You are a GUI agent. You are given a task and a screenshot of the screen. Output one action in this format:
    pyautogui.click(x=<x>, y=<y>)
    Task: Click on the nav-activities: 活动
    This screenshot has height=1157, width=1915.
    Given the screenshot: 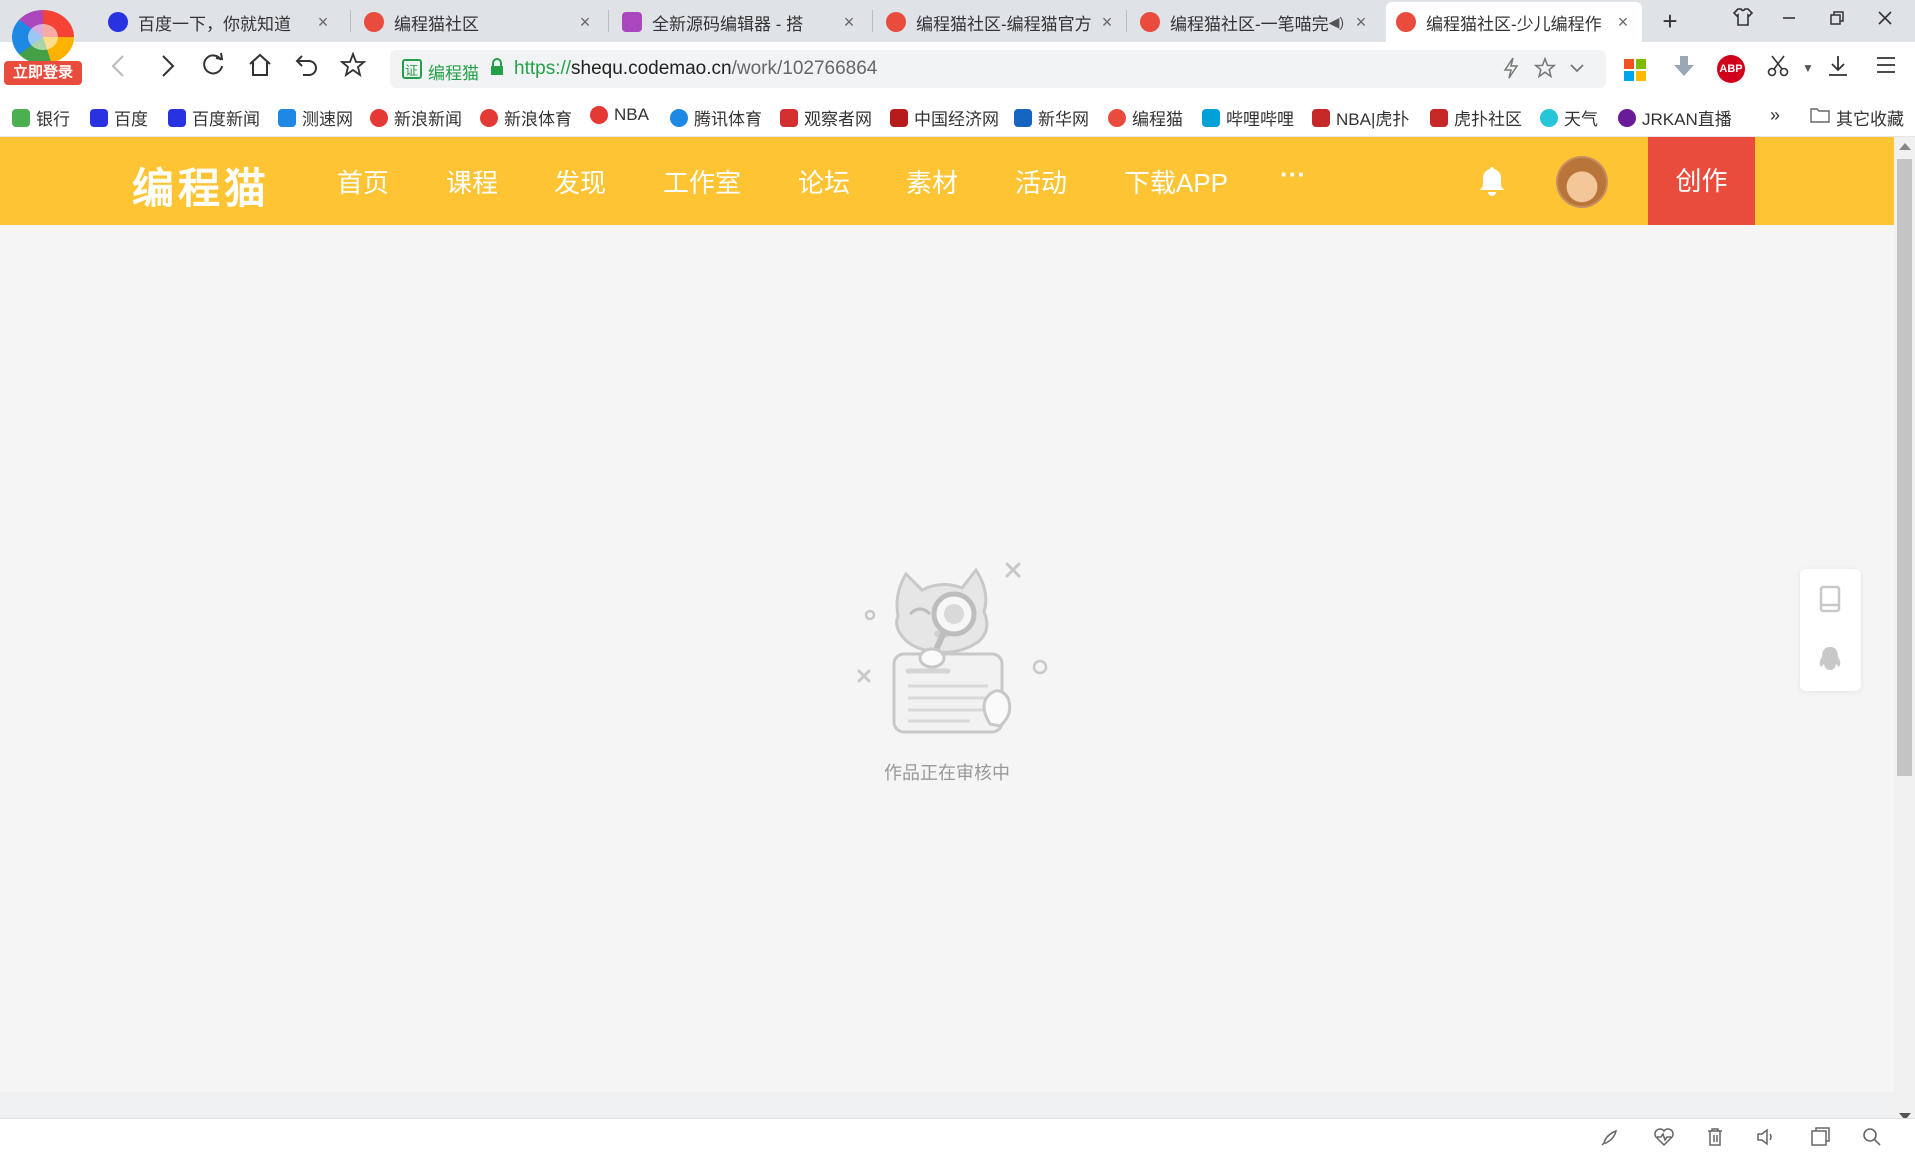 What is the action you would take?
    pyautogui.click(x=1041, y=181)
    